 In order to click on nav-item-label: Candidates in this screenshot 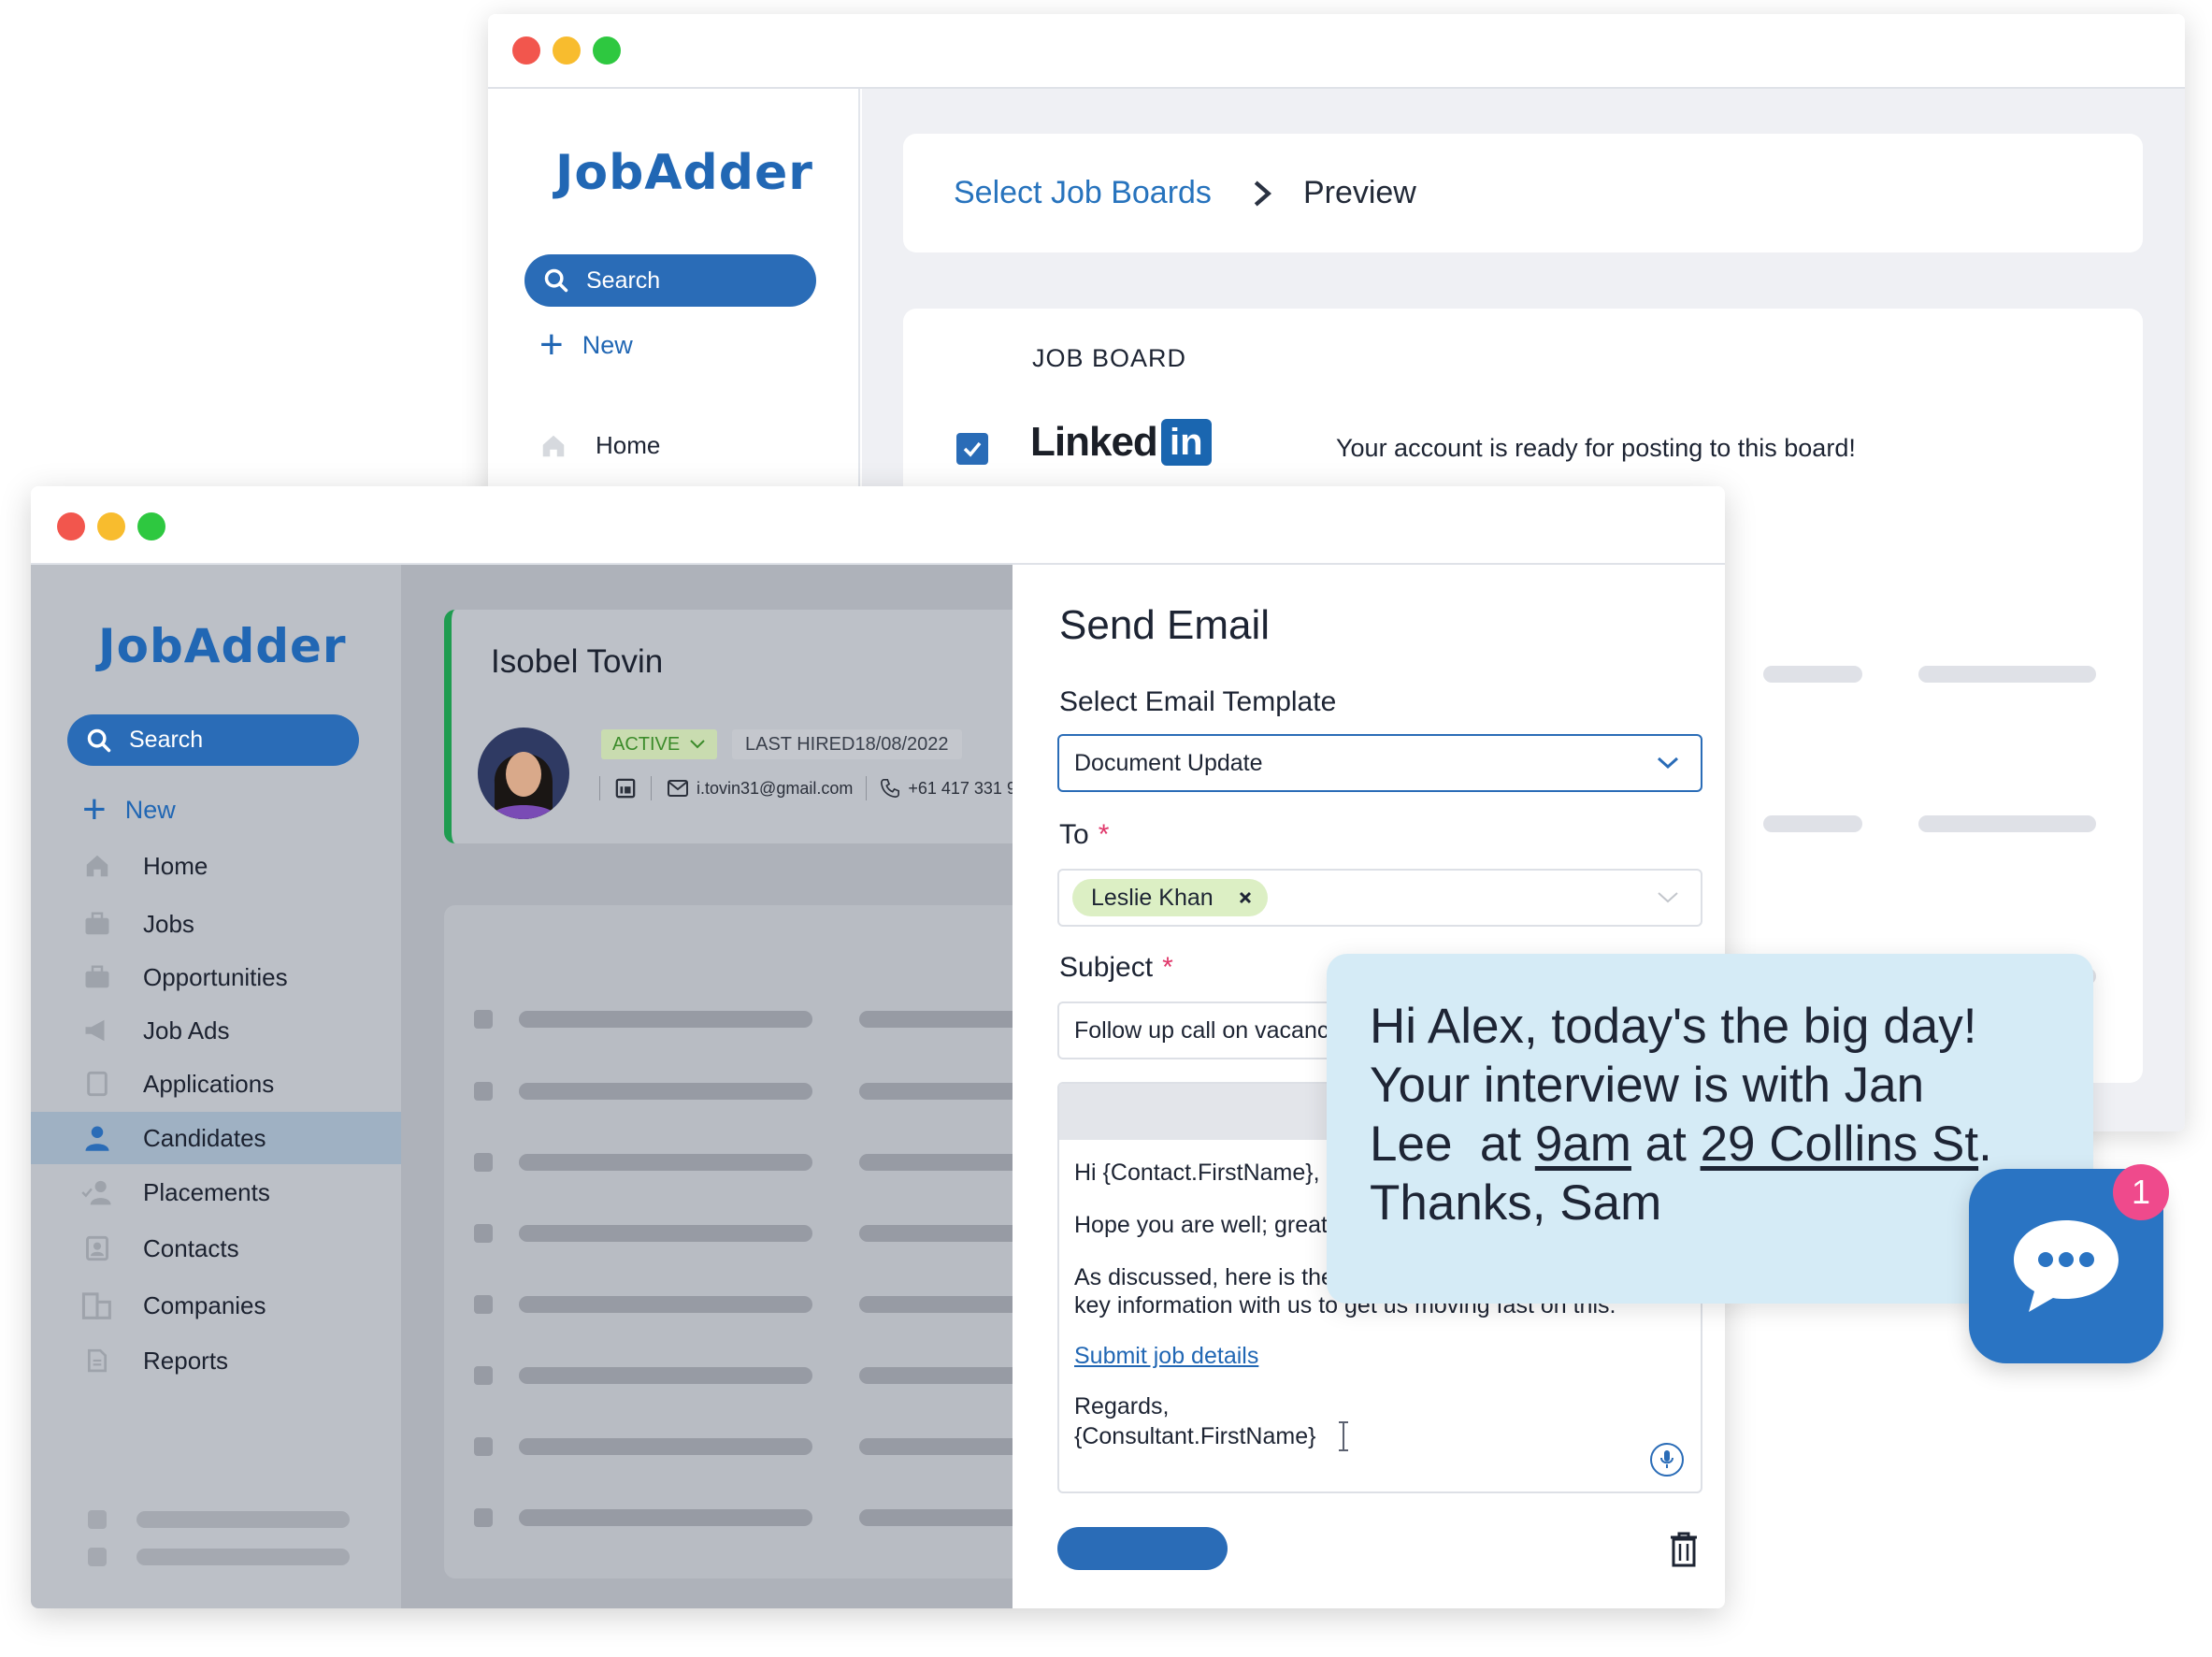, I will do `click(204, 1138)`.